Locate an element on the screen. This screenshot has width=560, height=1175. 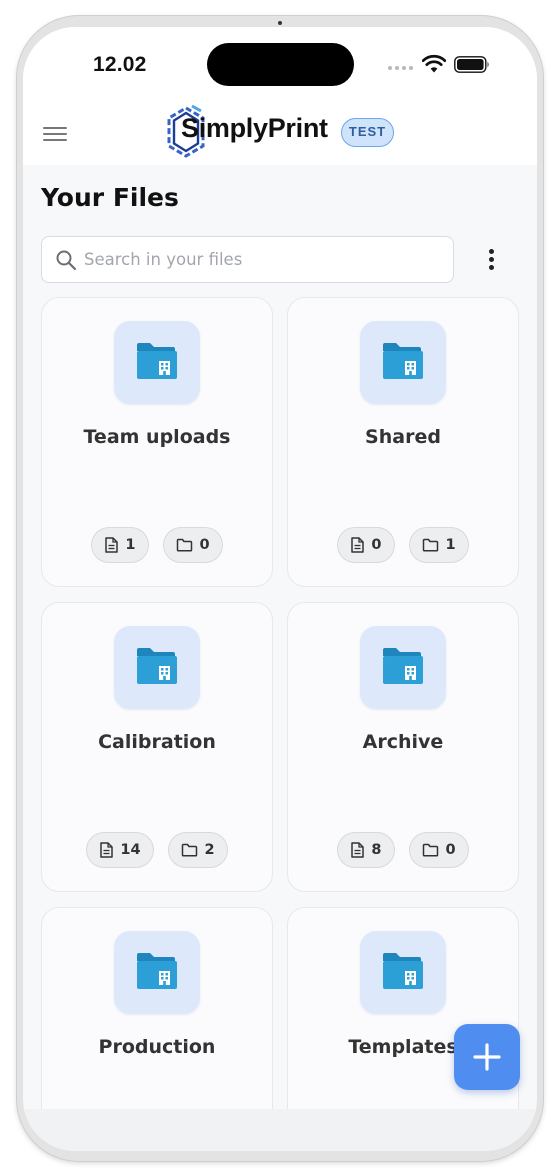
cellular-signal-icon is located at coordinates (400, 68).